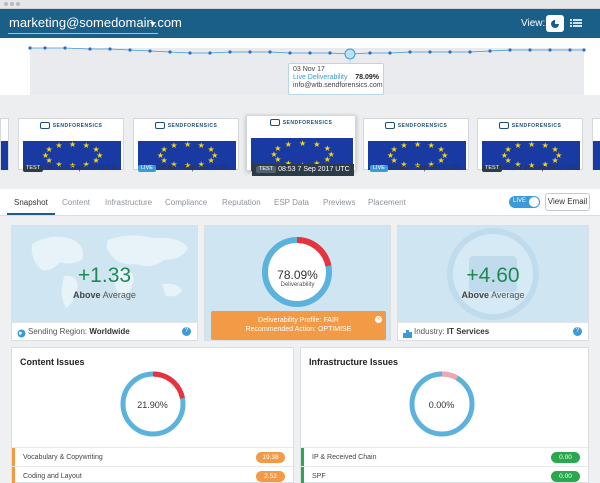 The height and width of the screenshot is (483, 600). I want to click on infrastructure-issues-ring, so click(442, 404).